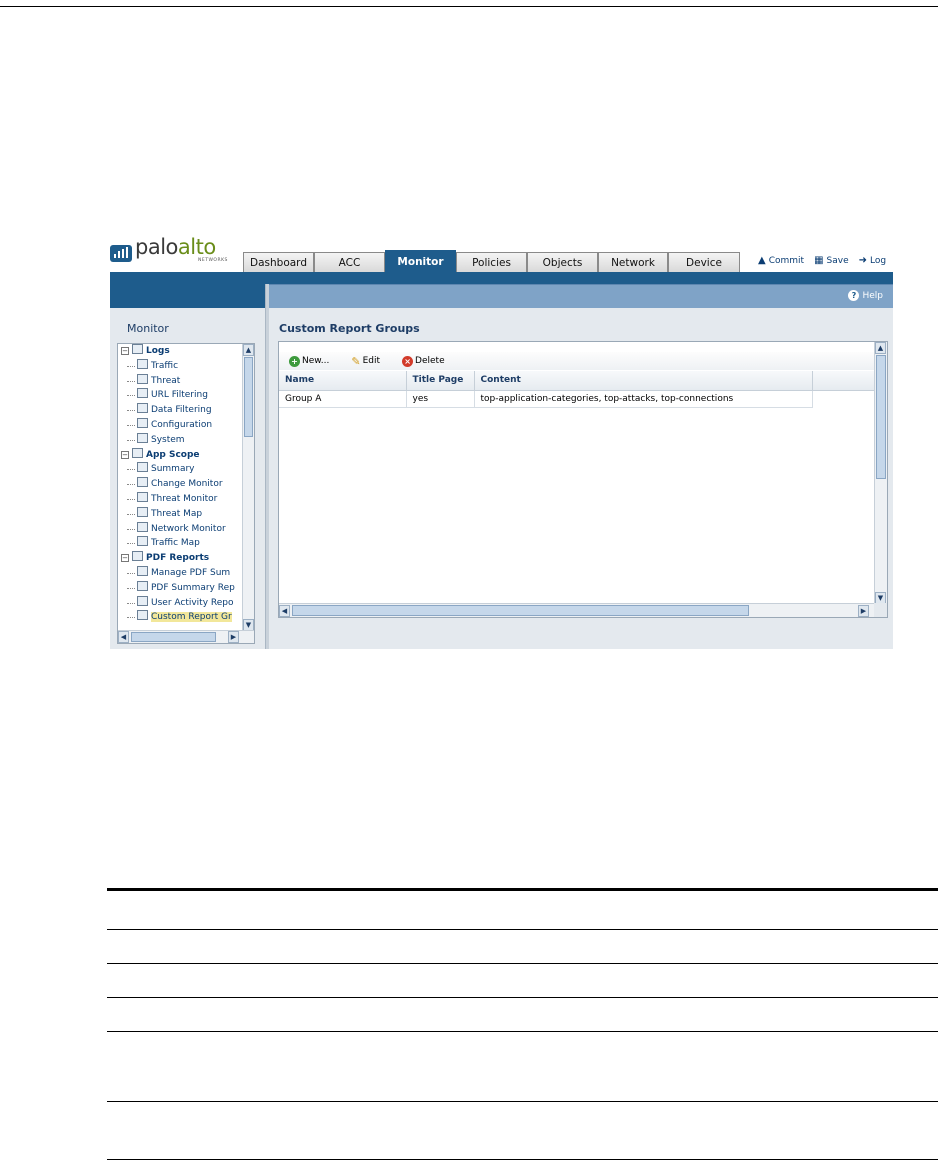 The image size is (938, 1166). What do you see at coordinates (469, 6) in the screenshot?
I see `page-top-rule` at bounding box center [469, 6].